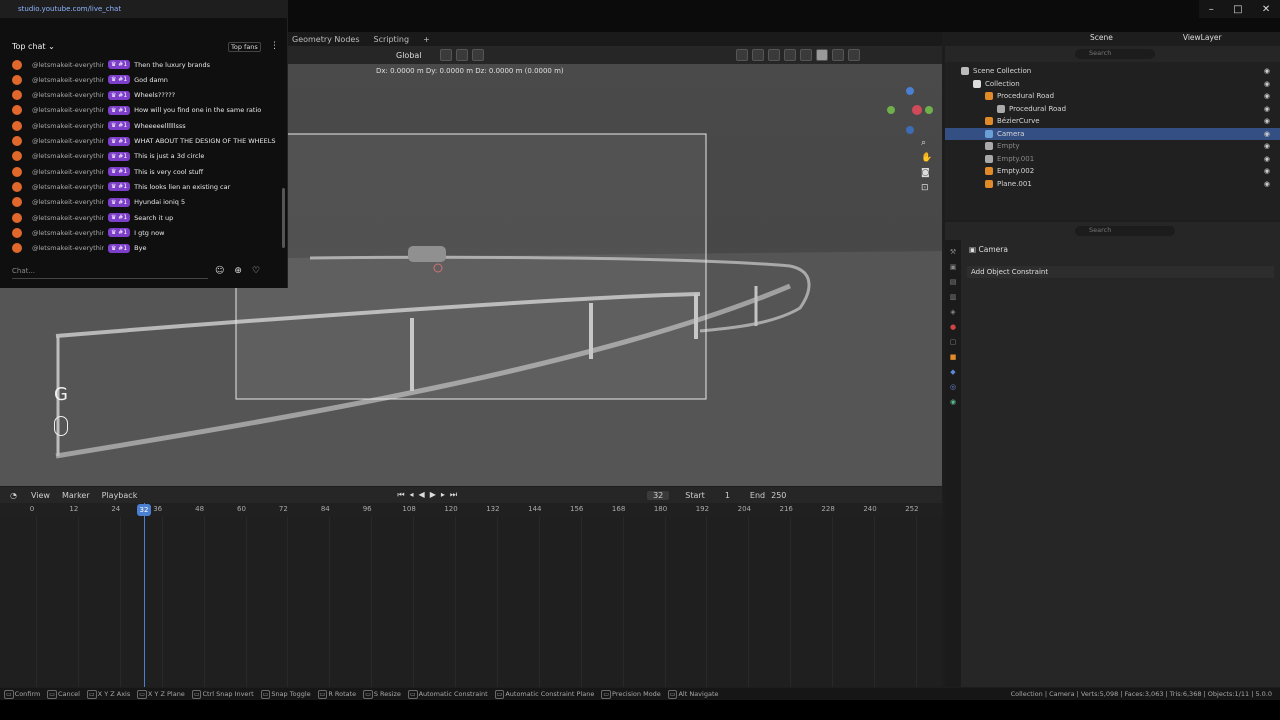 This screenshot has height=720, width=1280. I want to click on render-tab-icon: ▣, so click(953, 267).